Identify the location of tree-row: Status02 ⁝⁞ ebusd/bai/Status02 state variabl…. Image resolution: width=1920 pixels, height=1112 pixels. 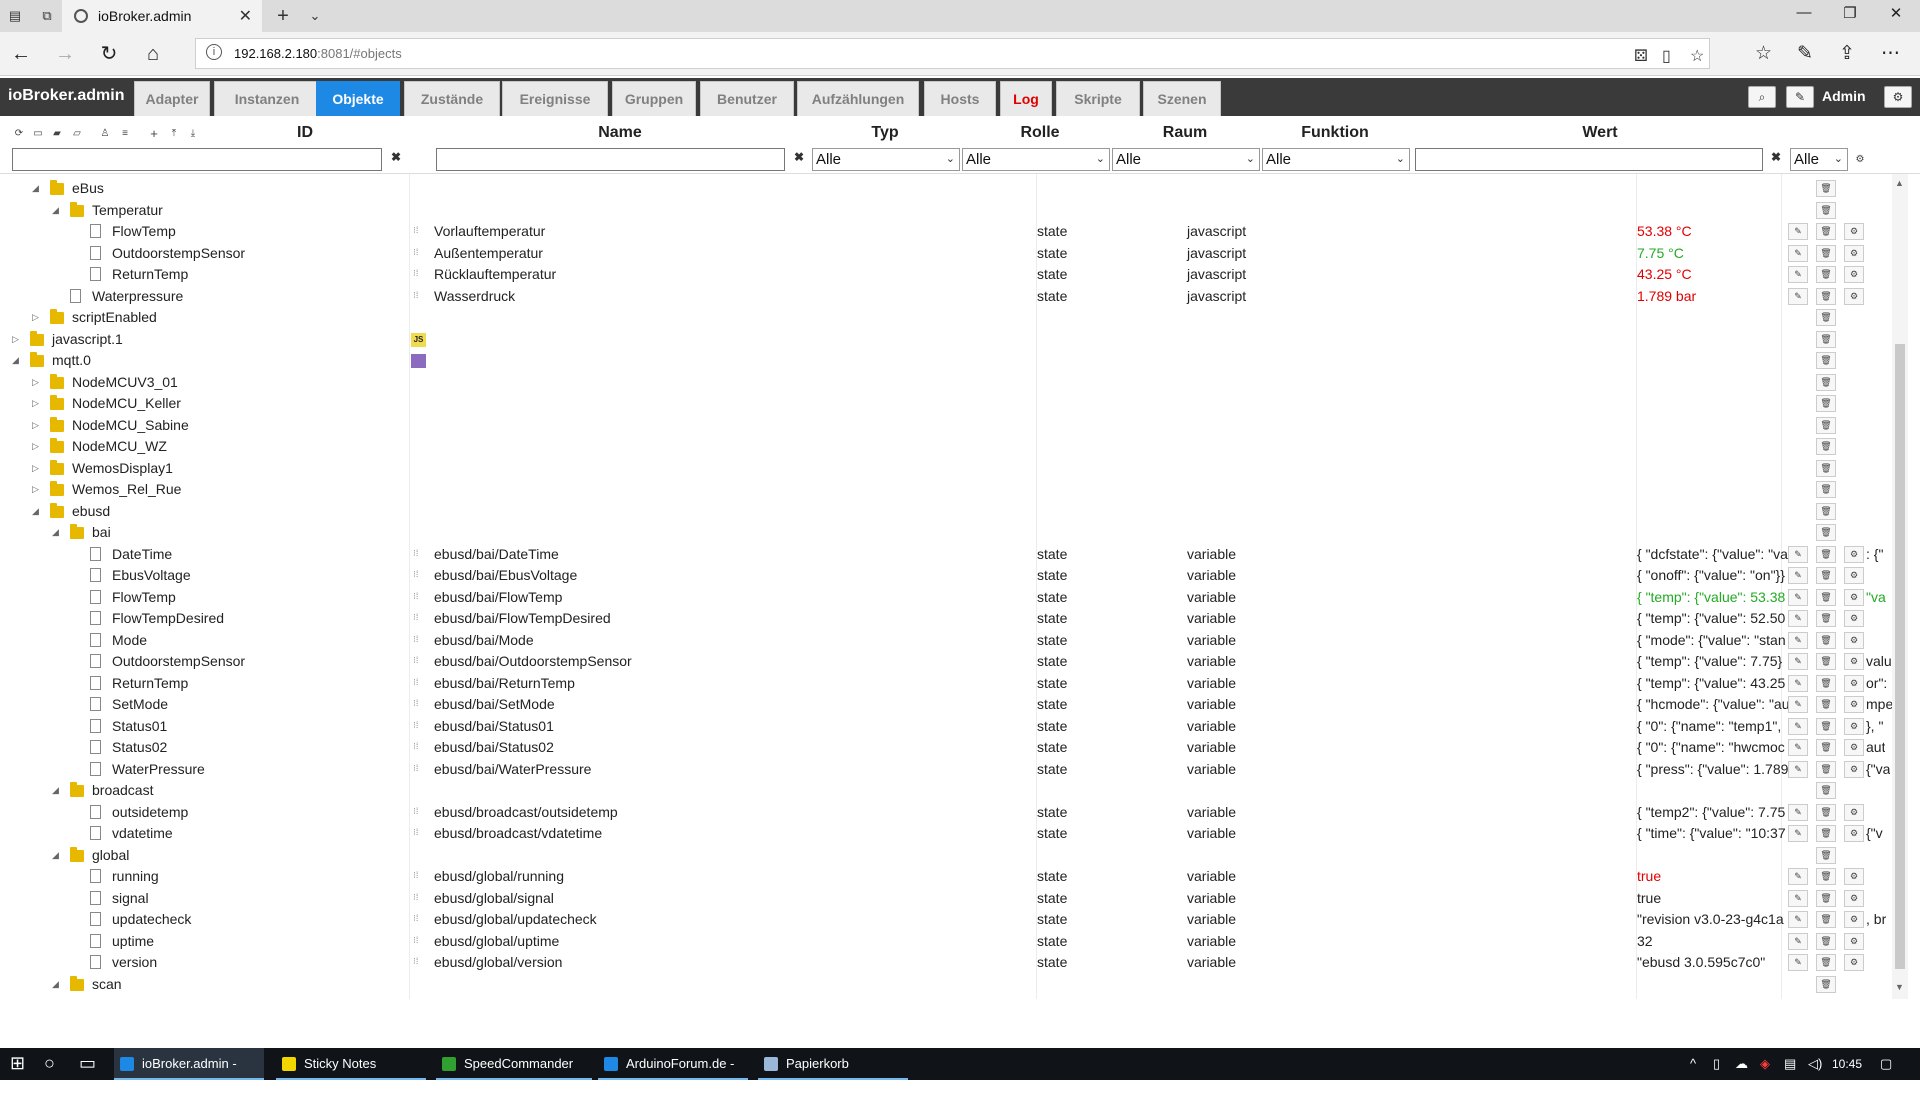
(946, 748).